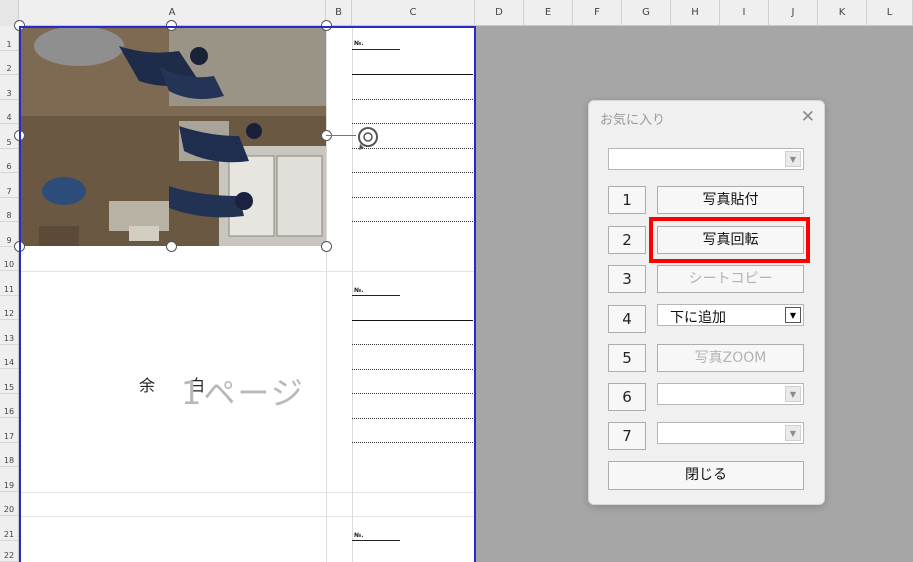 This screenshot has width=913, height=562. What do you see at coordinates (9, 112) in the screenshot?
I see `row-header-4: 4` at bounding box center [9, 112].